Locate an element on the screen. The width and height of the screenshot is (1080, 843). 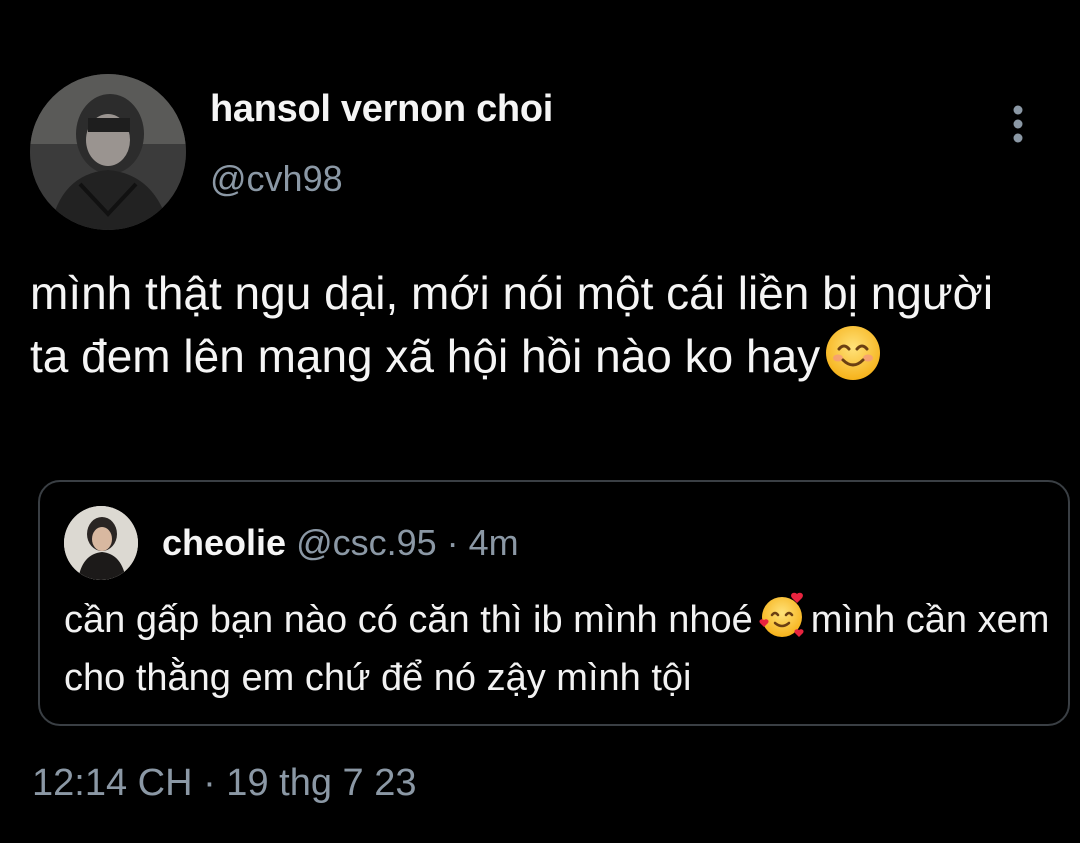
avatar-photo is located at coordinates (108, 152).